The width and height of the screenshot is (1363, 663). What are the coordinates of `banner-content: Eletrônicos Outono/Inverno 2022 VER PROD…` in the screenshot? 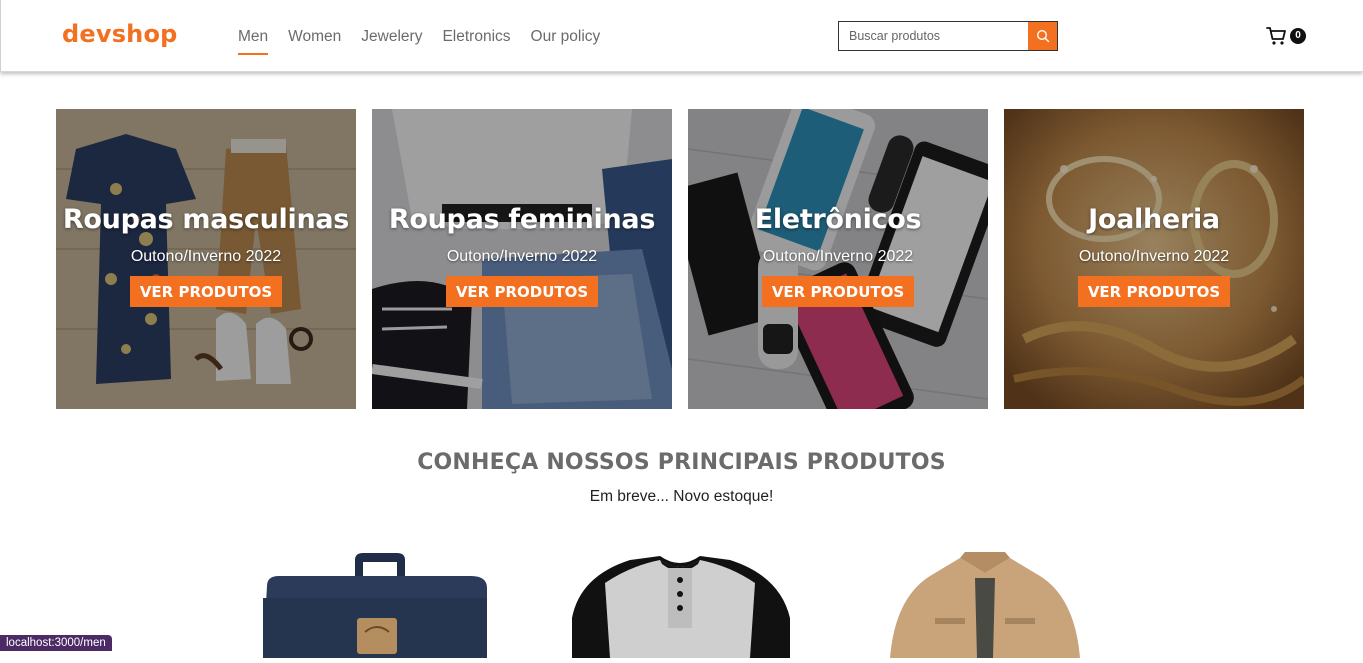 It's located at (838, 255).